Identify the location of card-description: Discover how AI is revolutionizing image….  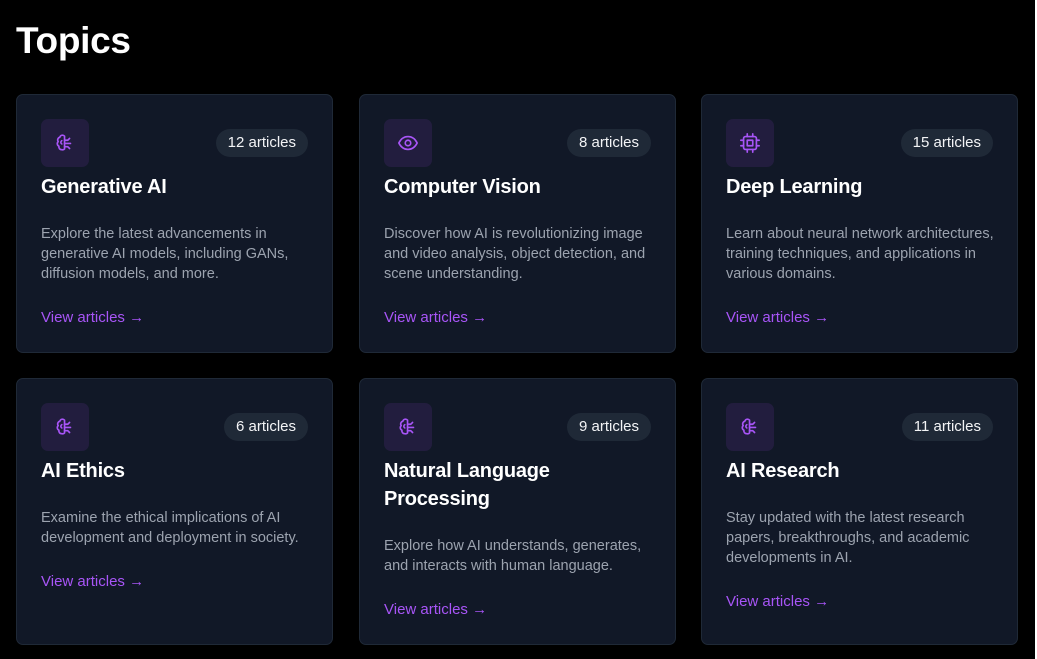
(515, 254).